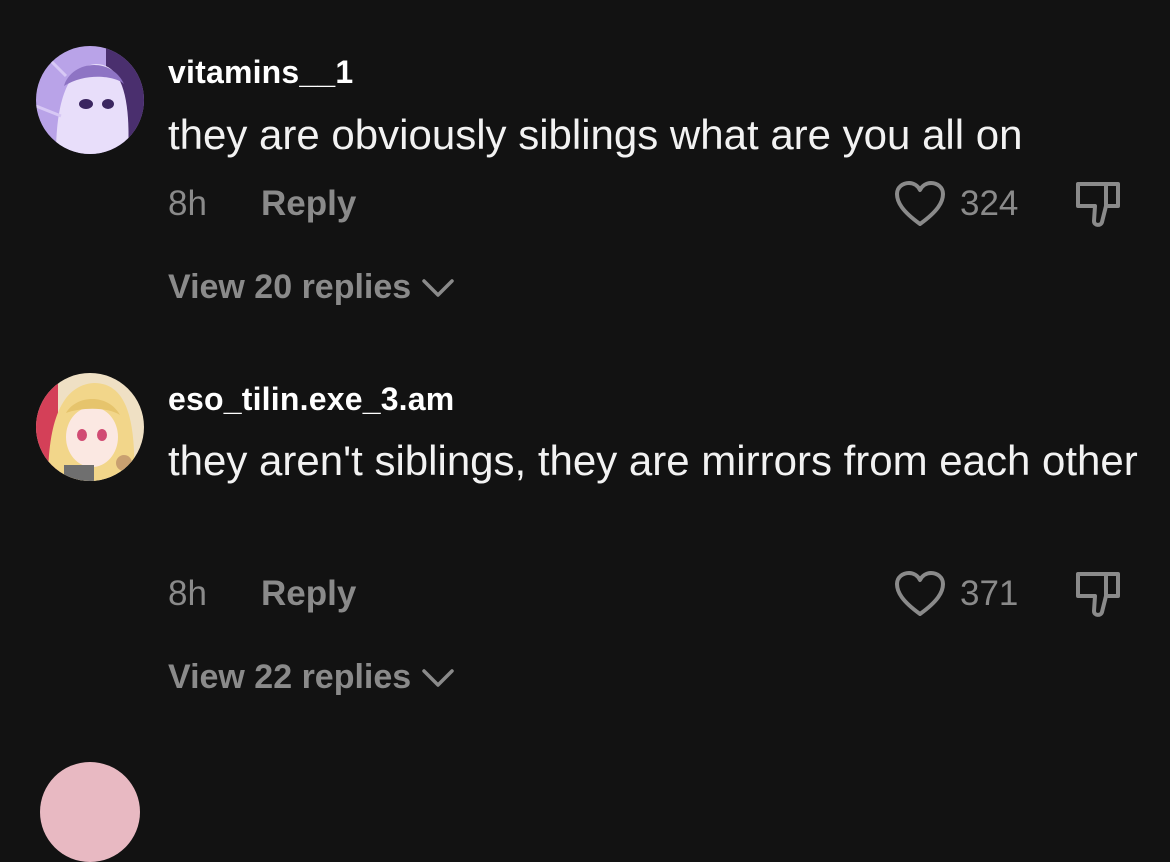 Image resolution: width=1170 pixels, height=862 pixels. What do you see at coordinates (290, 677) in the screenshot?
I see `view-replies-label: View 22 replies` at bounding box center [290, 677].